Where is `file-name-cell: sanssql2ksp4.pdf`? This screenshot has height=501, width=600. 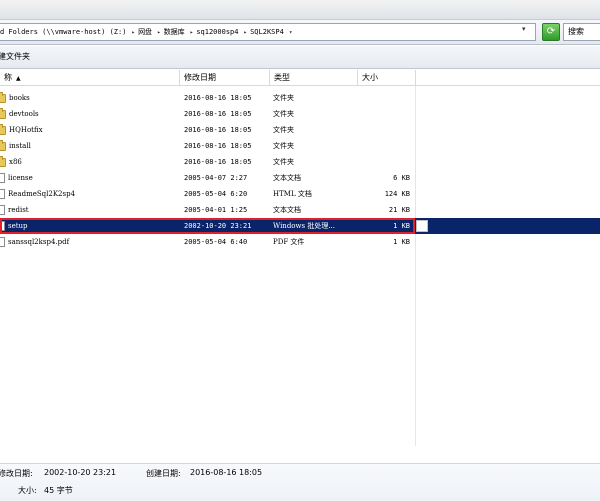
file-name-cell: sanssql2ksp4.pdf is located at coordinates (89, 242).